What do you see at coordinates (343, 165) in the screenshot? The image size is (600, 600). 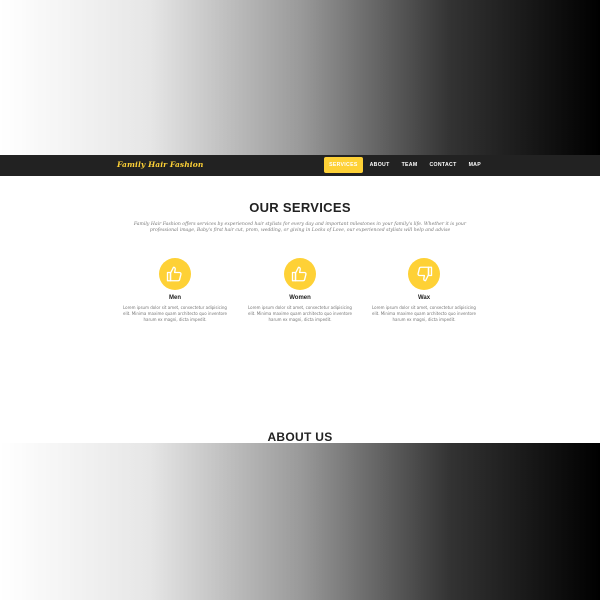 I see `nav-link-services: SERVICES` at bounding box center [343, 165].